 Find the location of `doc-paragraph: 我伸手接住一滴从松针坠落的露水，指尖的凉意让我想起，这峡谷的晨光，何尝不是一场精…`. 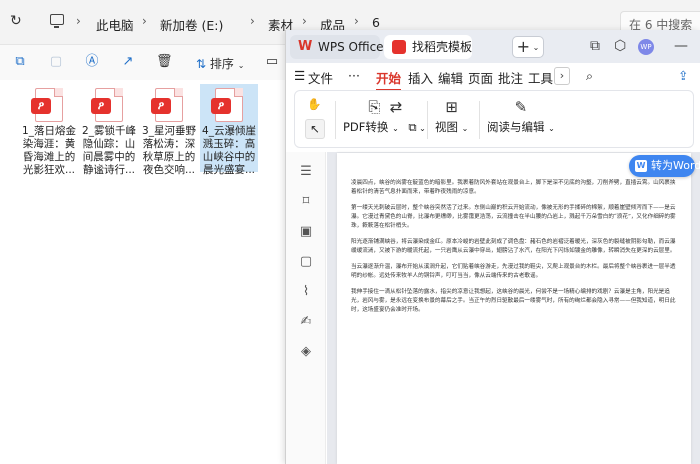

doc-paragraph: 我伸手接住一滴从松针坠落的露水，指尖的凉意让我想起，这峡谷的晨光，何尝不是一场精… is located at coordinates (513, 301).